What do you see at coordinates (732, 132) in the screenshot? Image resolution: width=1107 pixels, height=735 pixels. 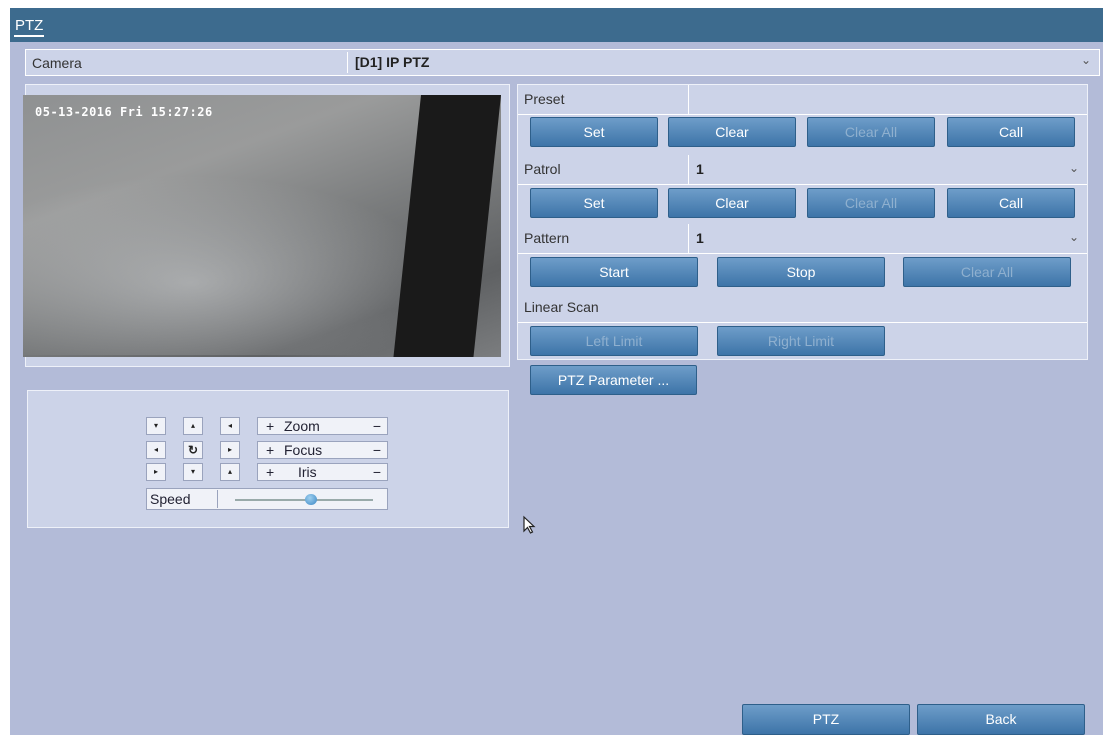 I see `preset-clear-button: Clear` at bounding box center [732, 132].